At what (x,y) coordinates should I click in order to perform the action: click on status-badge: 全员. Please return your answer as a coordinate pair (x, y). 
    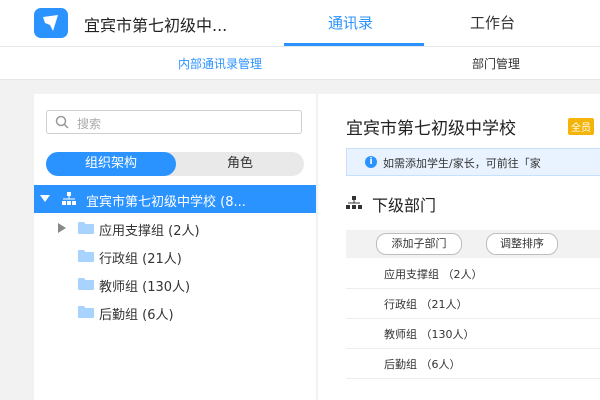
    Looking at the image, I should click on (581, 126).